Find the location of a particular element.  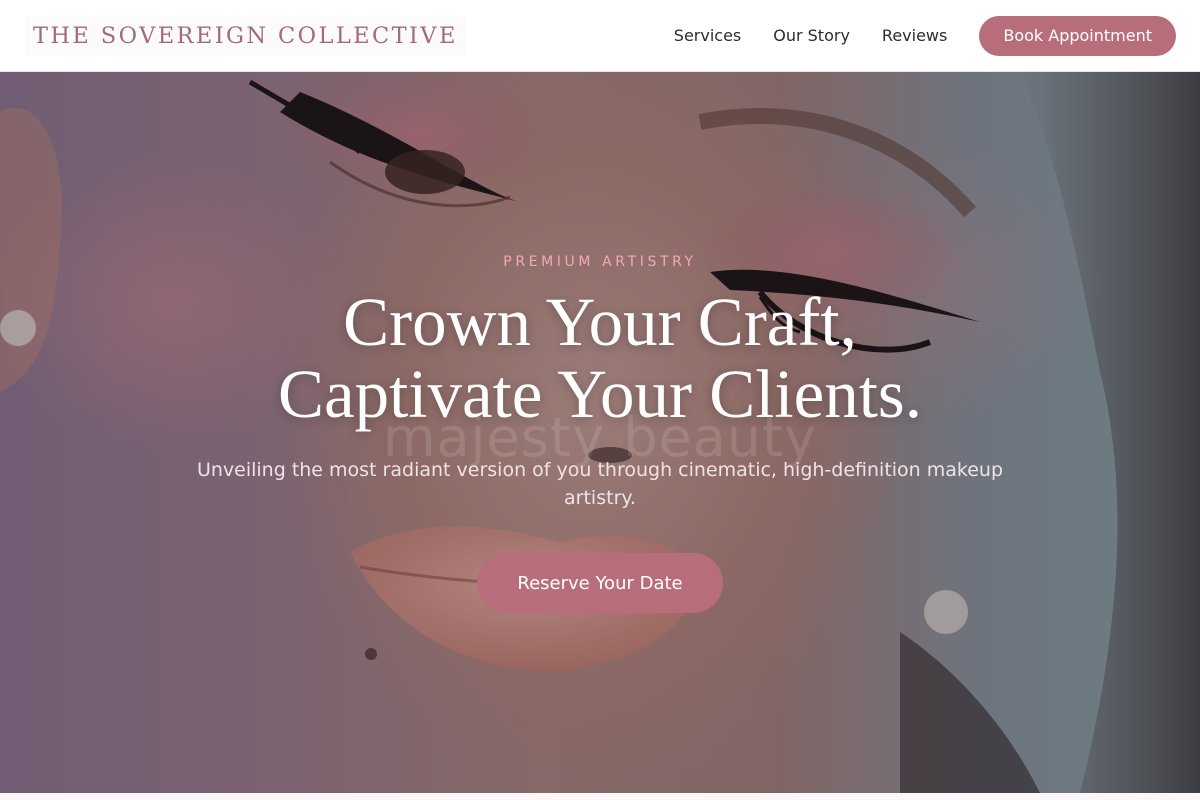

nav-link-reviews: Reviews is located at coordinates (914, 35).